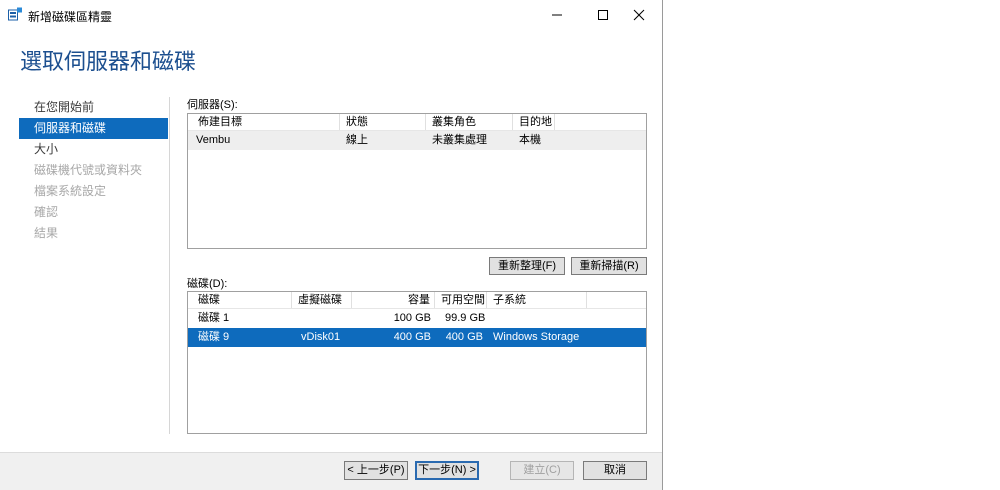 Image resolution: width=1000 pixels, height=490 pixels. What do you see at coordinates (603, 15) in the screenshot?
I see `maximize-icon` at bounding box center [603, 15].